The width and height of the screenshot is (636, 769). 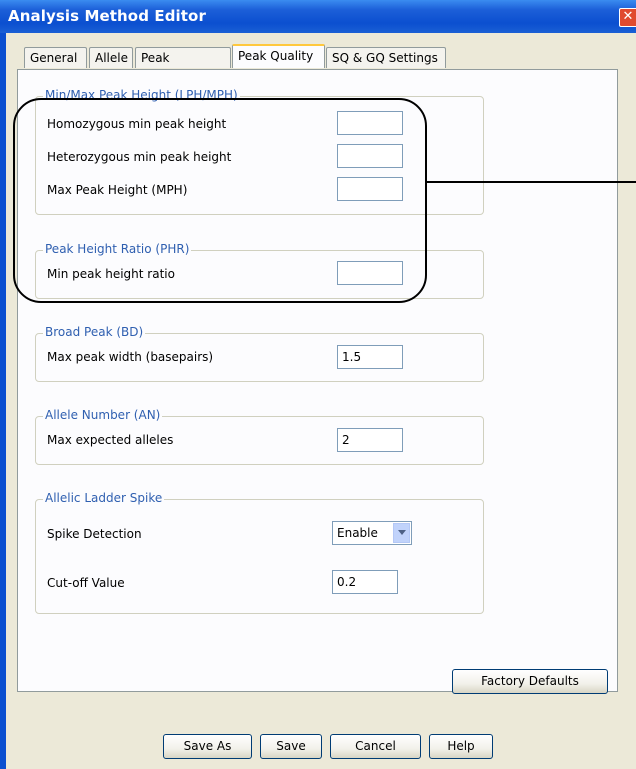 I want to click on cancel-button: Cancel, so click(x=375, y=746).